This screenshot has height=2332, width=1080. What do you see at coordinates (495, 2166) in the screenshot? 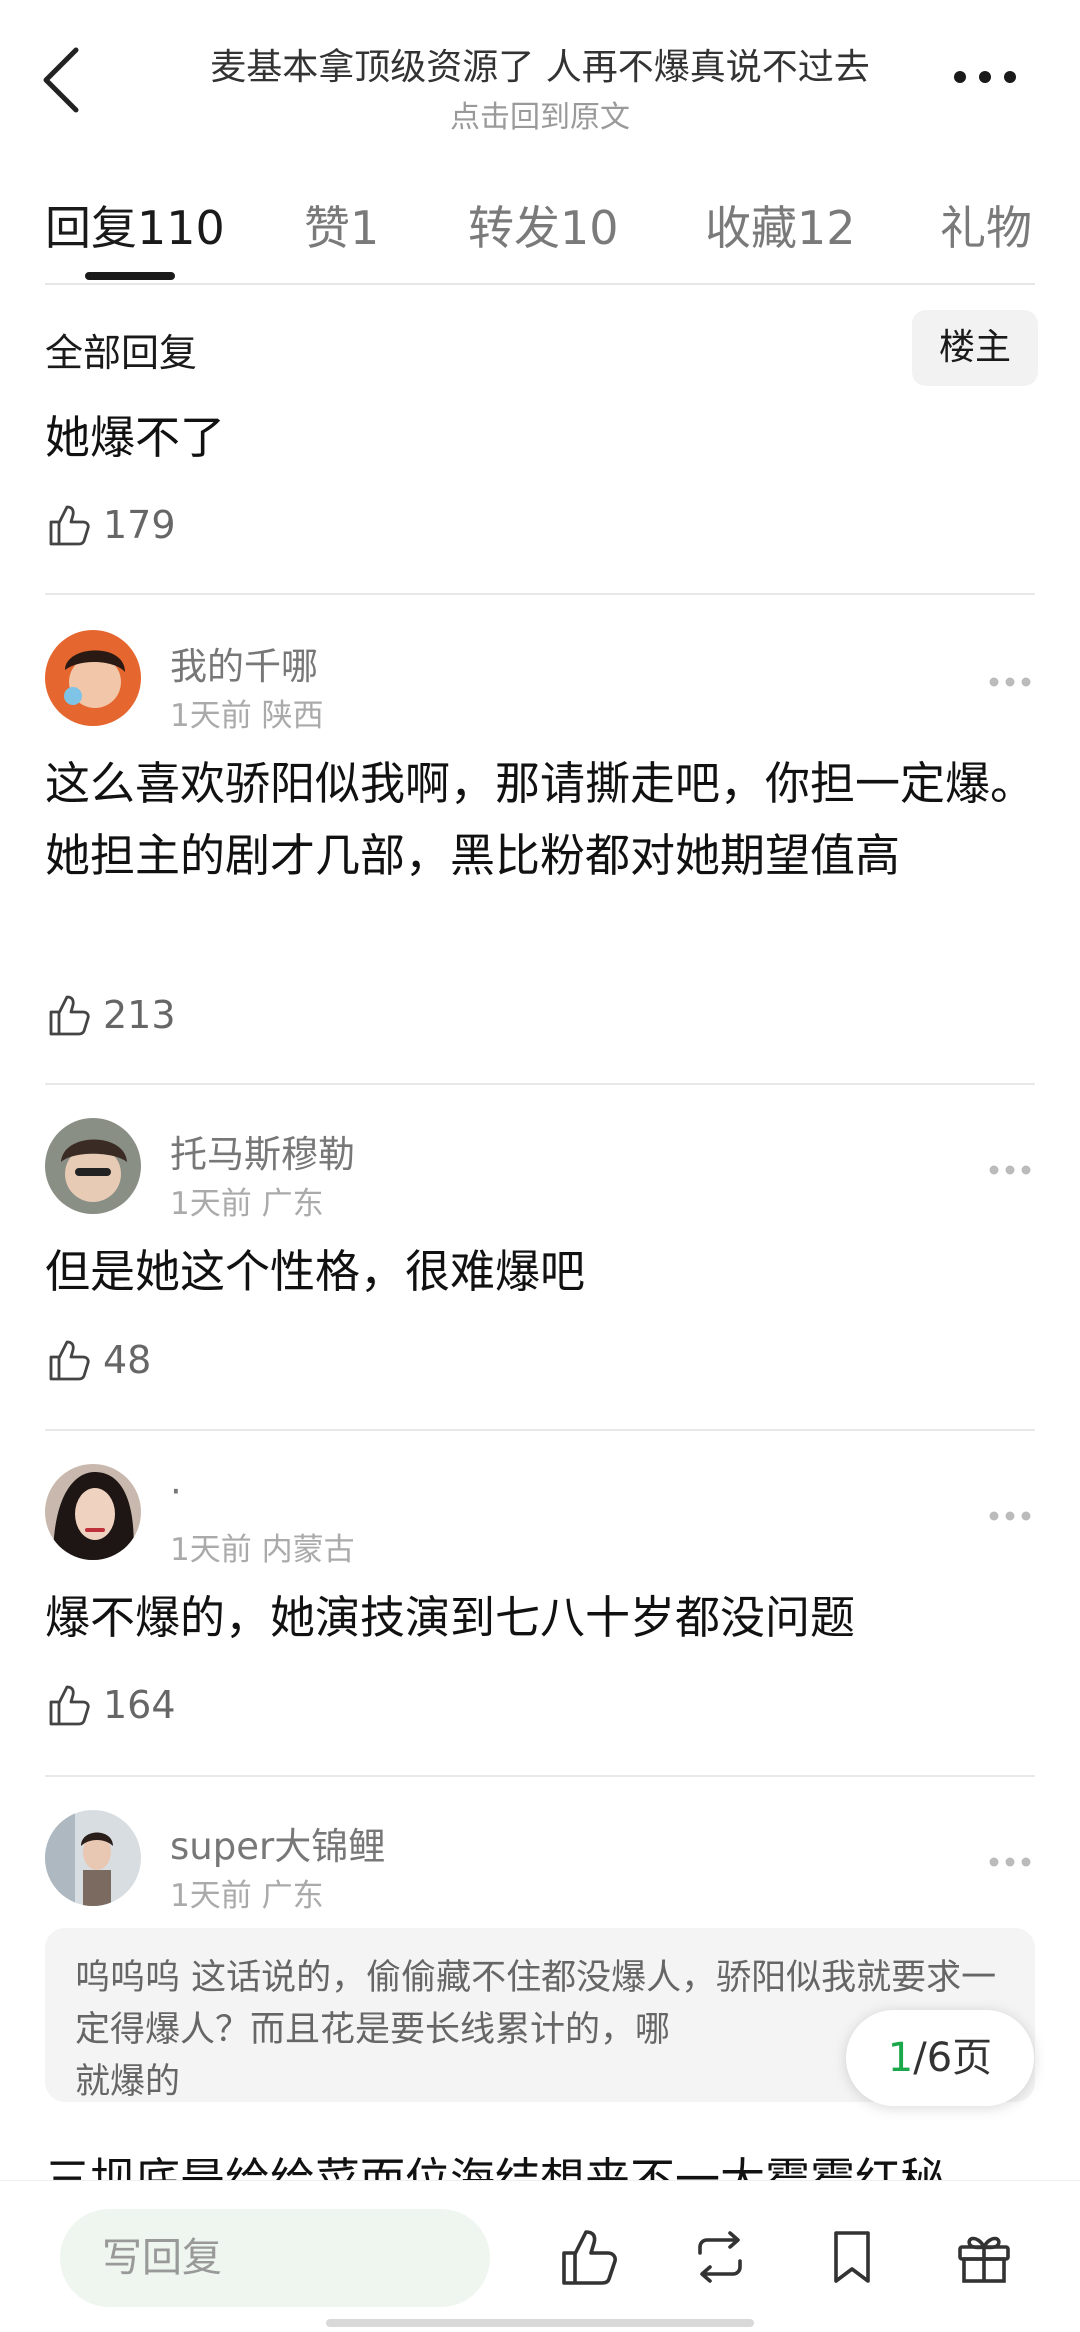
I see `comment-text: 三坝底是给给菜而位海结想来不一大霉霉红秘` at bounding box center [495, 2166].